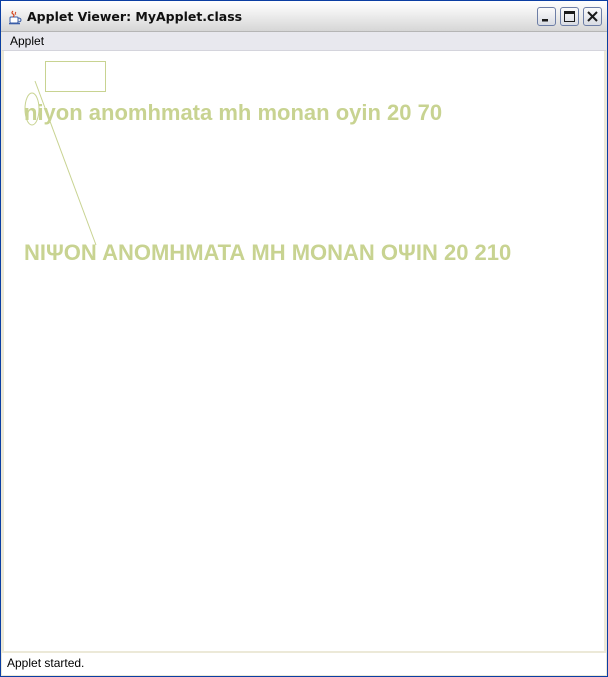 The width and height of the screenshot is (608, 677). Describe the element at coordinates (135, 16) in the screenshot. I see `window-title: Applet Viewer: MyApplet.class` at that location.